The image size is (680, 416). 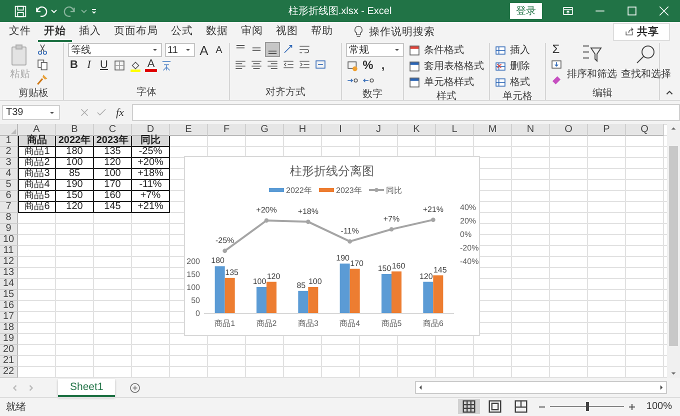 What do you see at coordinates (9, 295) in the screenshot?
I see `row-header: 15` at bounding box center [9, 295].